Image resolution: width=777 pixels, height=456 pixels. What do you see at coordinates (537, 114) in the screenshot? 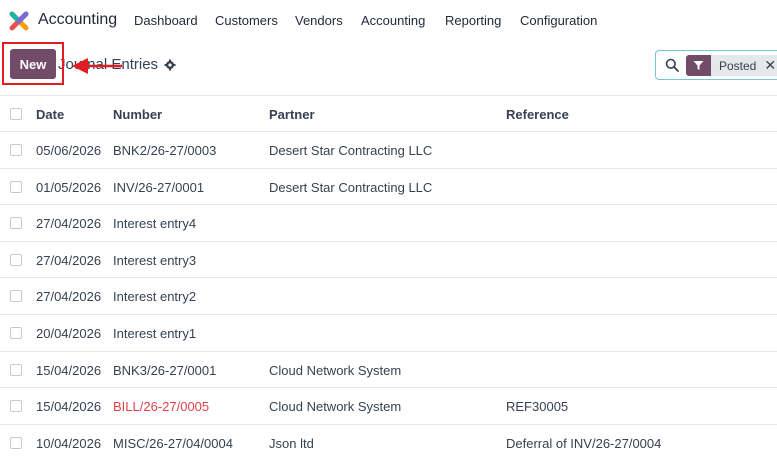
I see `column-header-reference: Reference` at bounding box center [537, 114].